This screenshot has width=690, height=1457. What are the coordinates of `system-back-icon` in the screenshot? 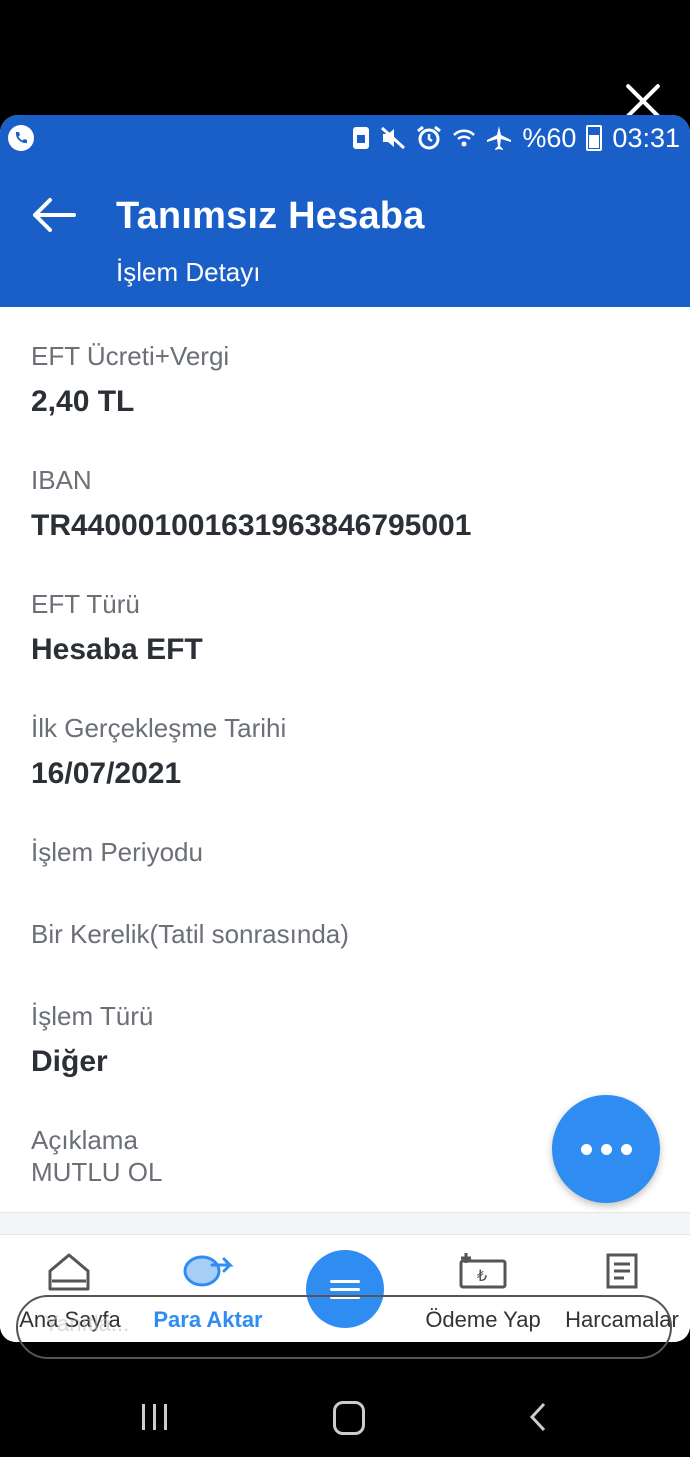 It's located at (538, 1417).